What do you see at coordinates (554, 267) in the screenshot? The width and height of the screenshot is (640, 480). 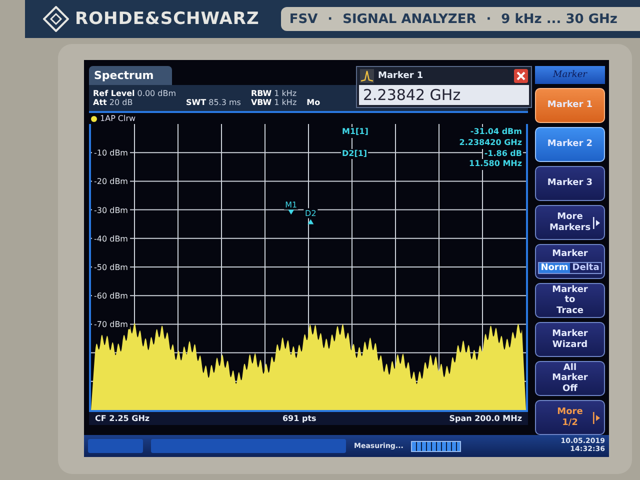 I see `toggle-option: Norm` at bounding box center [554, 267].